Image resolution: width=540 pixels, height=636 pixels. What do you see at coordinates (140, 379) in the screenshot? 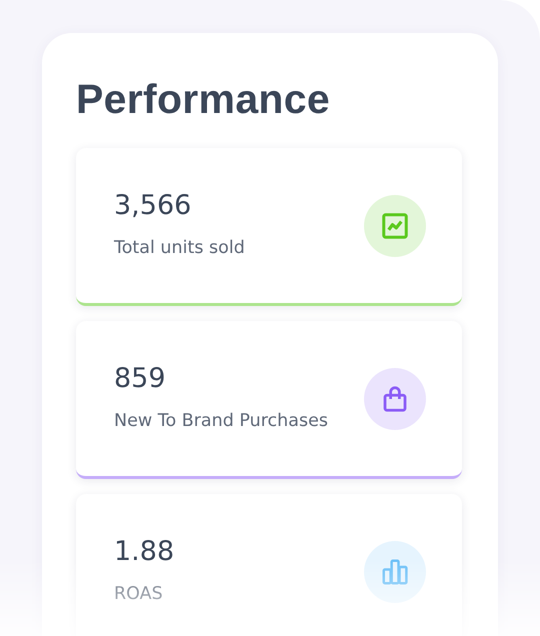
I see `stat-value: 859` at bounding box center [140, 379].